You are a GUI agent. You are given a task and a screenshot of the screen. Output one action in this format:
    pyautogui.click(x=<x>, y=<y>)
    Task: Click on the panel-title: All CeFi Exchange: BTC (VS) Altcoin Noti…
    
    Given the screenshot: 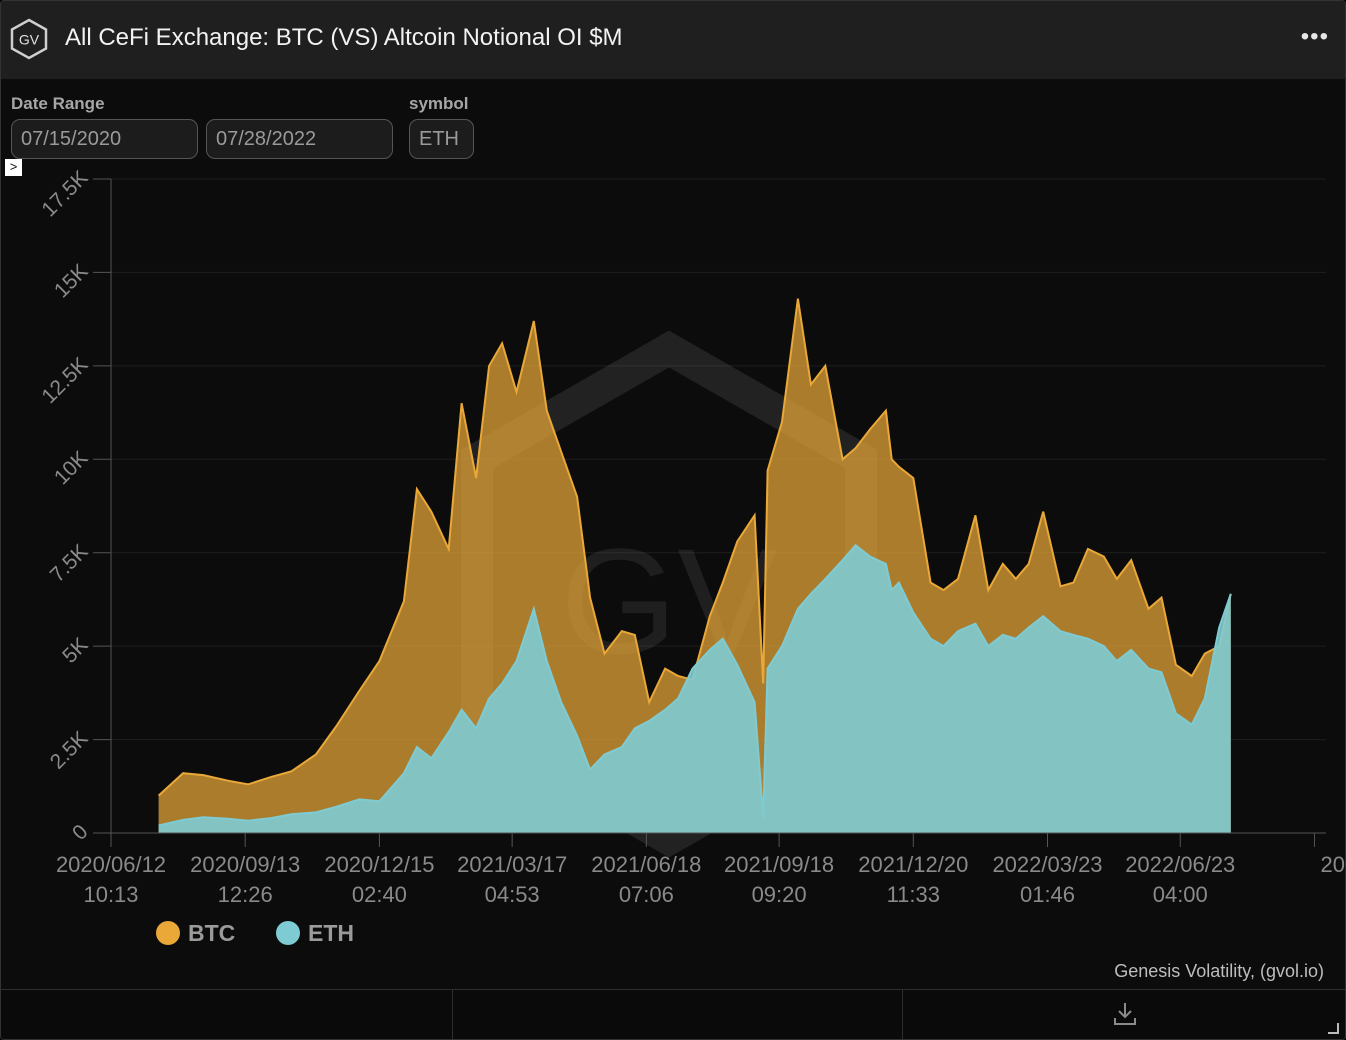 What is the action you would take?
    pyautogui.click(x=344, y=37)
    